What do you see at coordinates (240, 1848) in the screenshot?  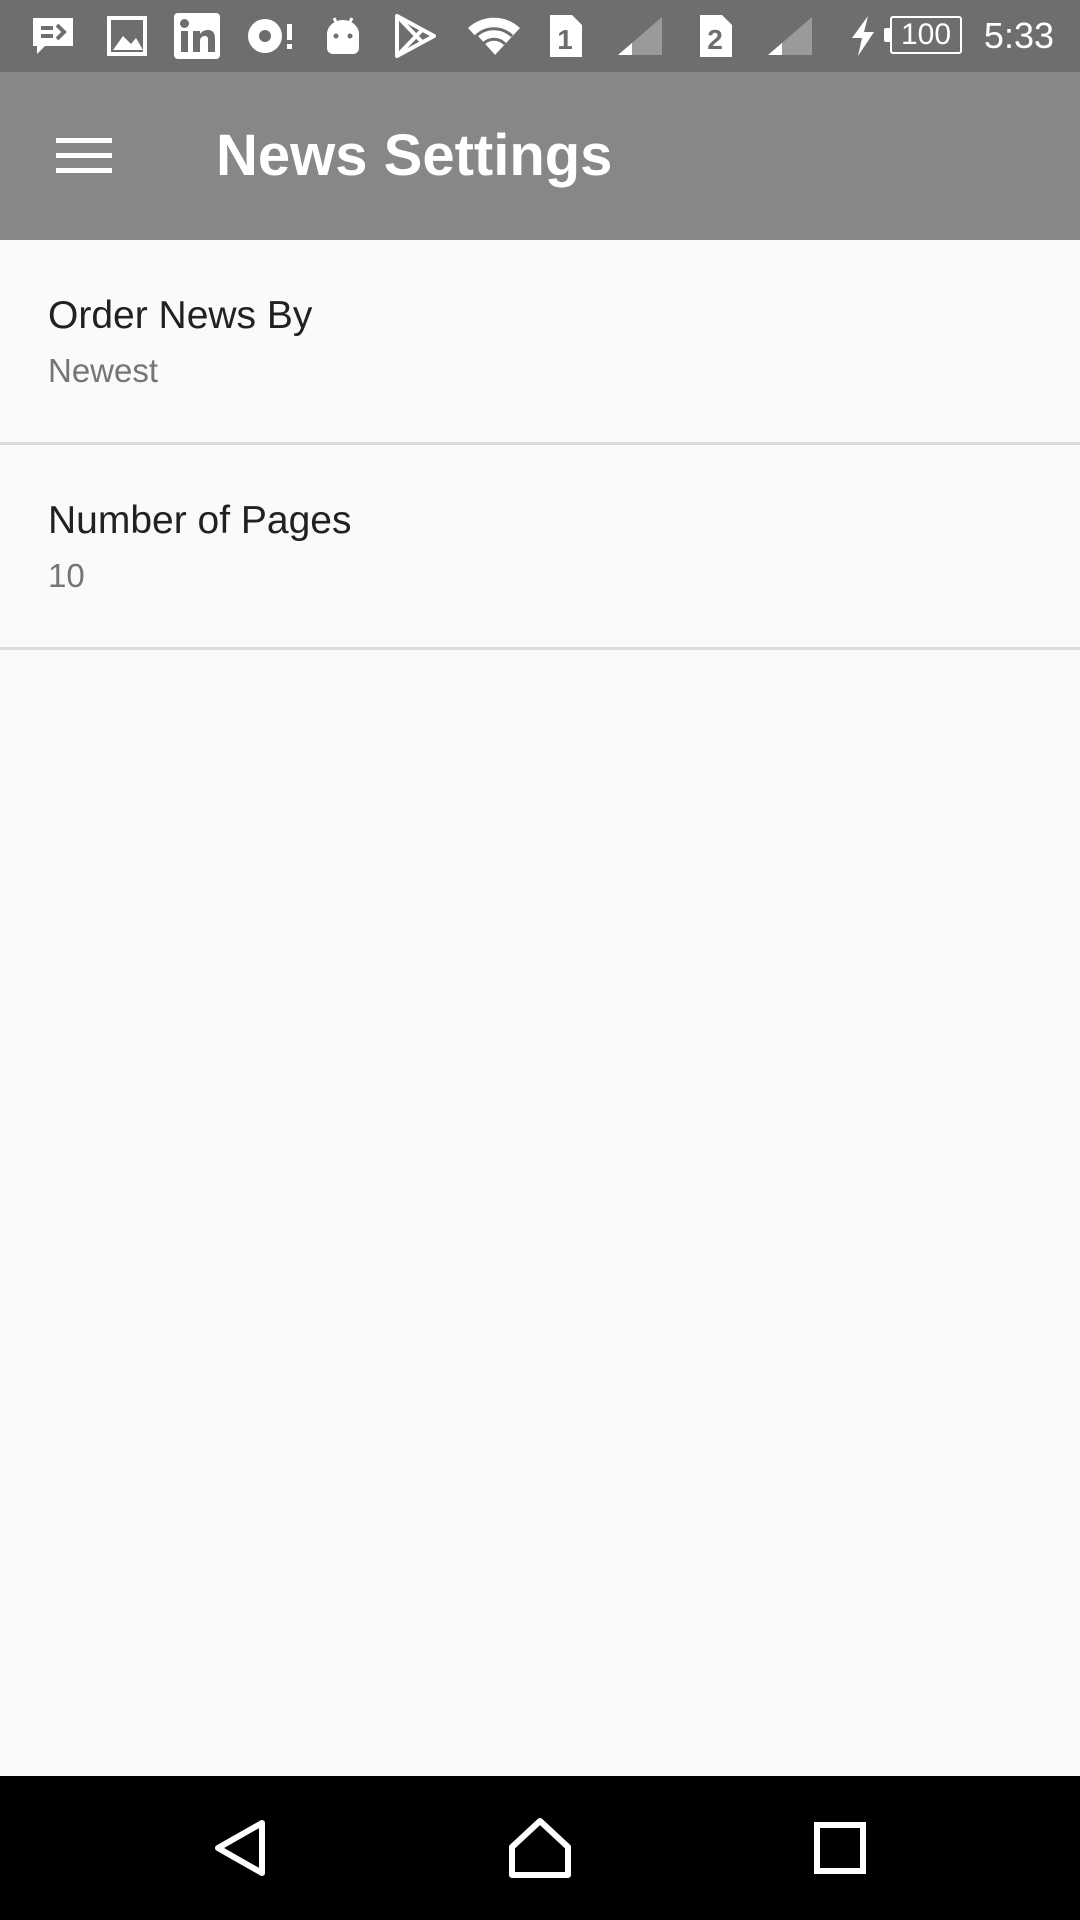 I see `back-icon` at bounding box center [240, 1848].